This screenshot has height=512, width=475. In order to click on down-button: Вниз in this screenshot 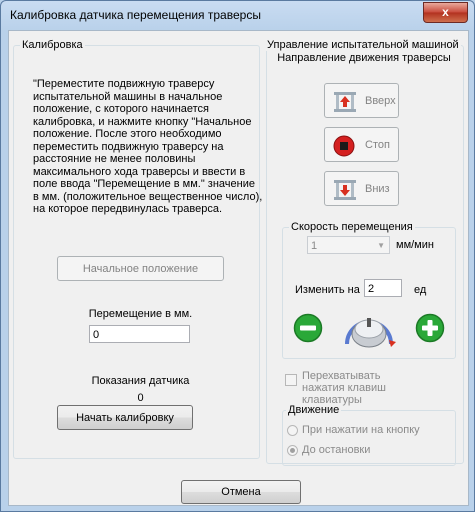, I will do `click(361, 188)`.